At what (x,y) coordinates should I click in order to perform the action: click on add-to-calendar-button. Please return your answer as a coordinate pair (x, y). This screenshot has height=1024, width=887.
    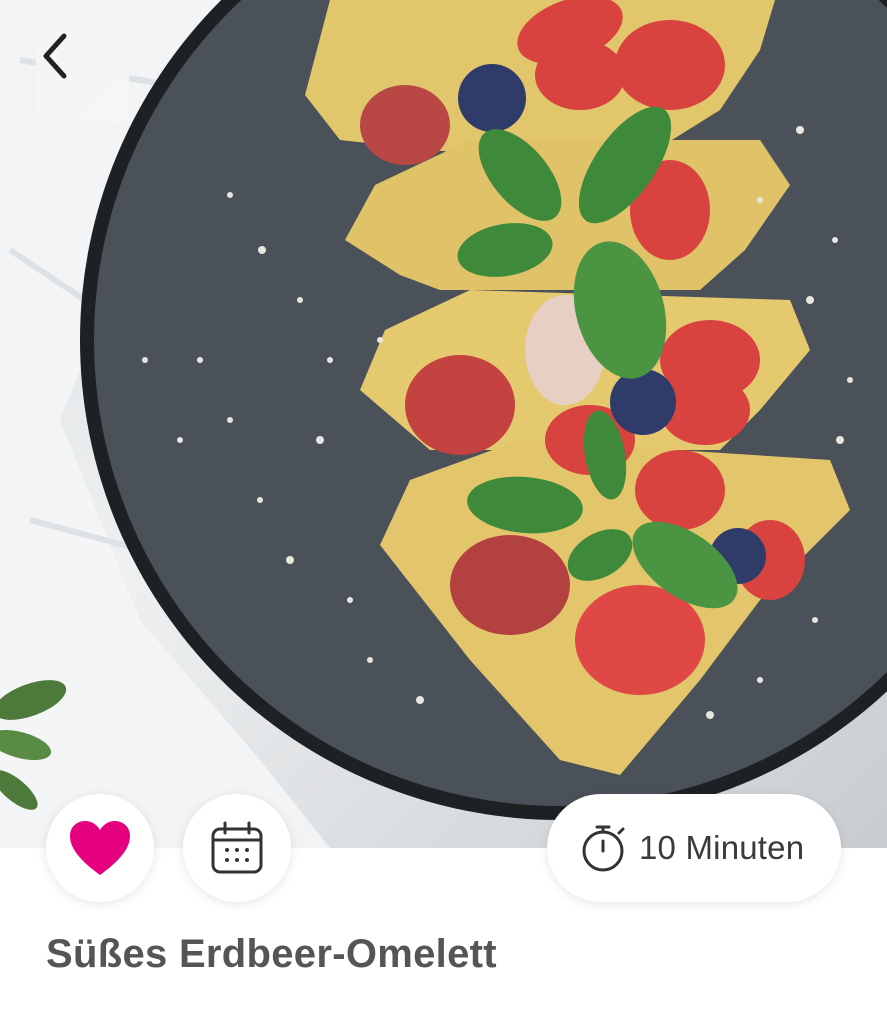
    Looking at the image, I should click on (237, 848).